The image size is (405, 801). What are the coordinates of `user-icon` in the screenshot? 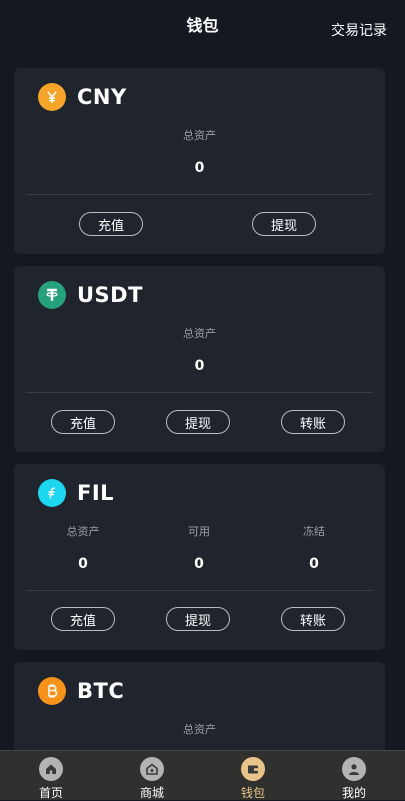 It's located at (354, 769).